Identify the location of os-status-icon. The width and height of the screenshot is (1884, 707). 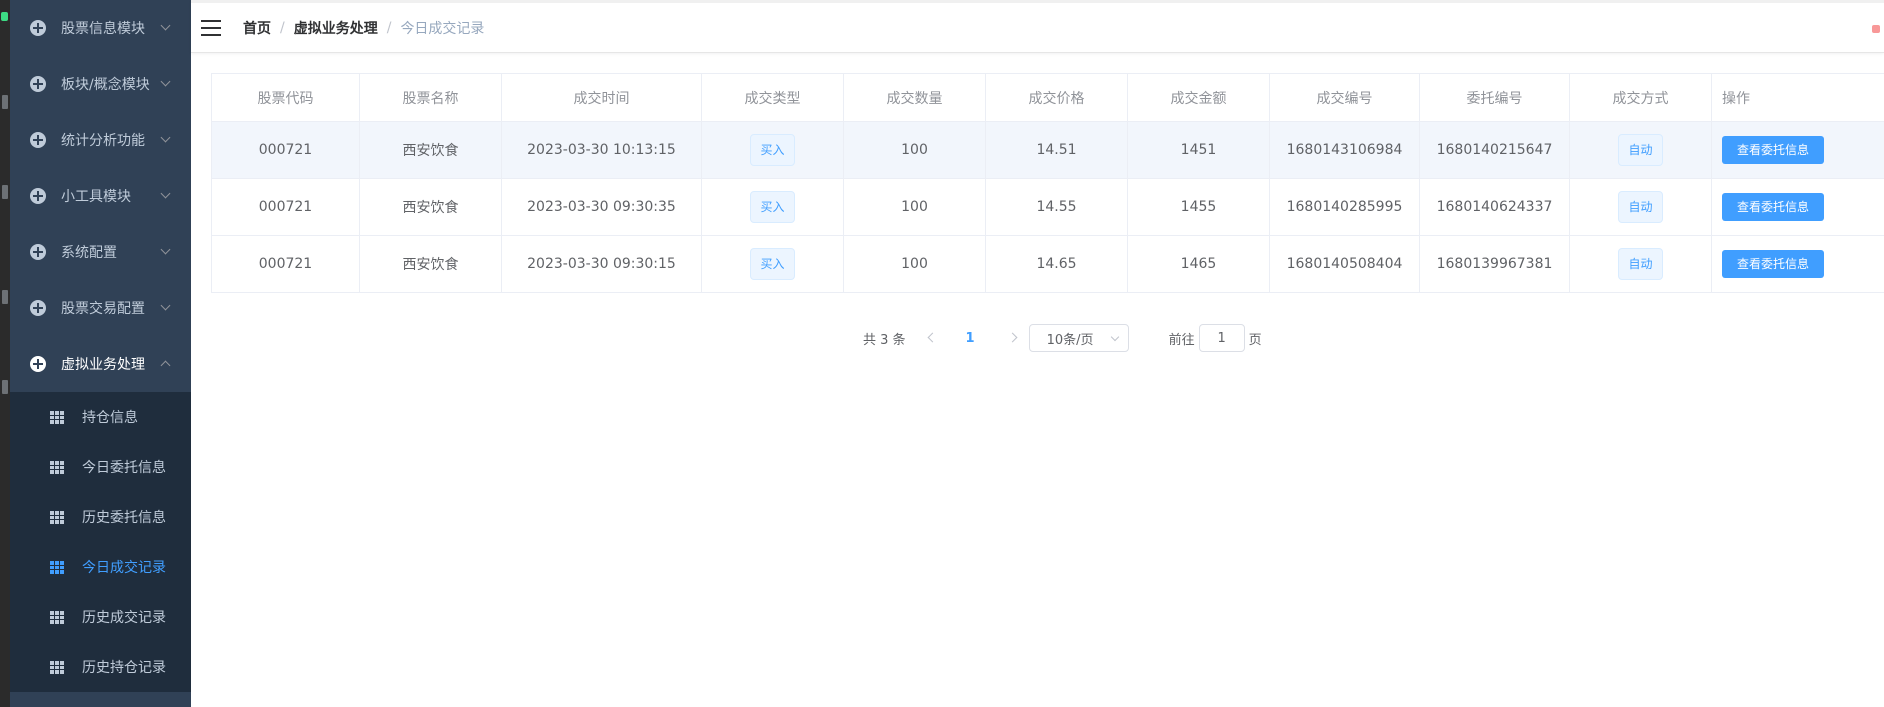
(4, 16).